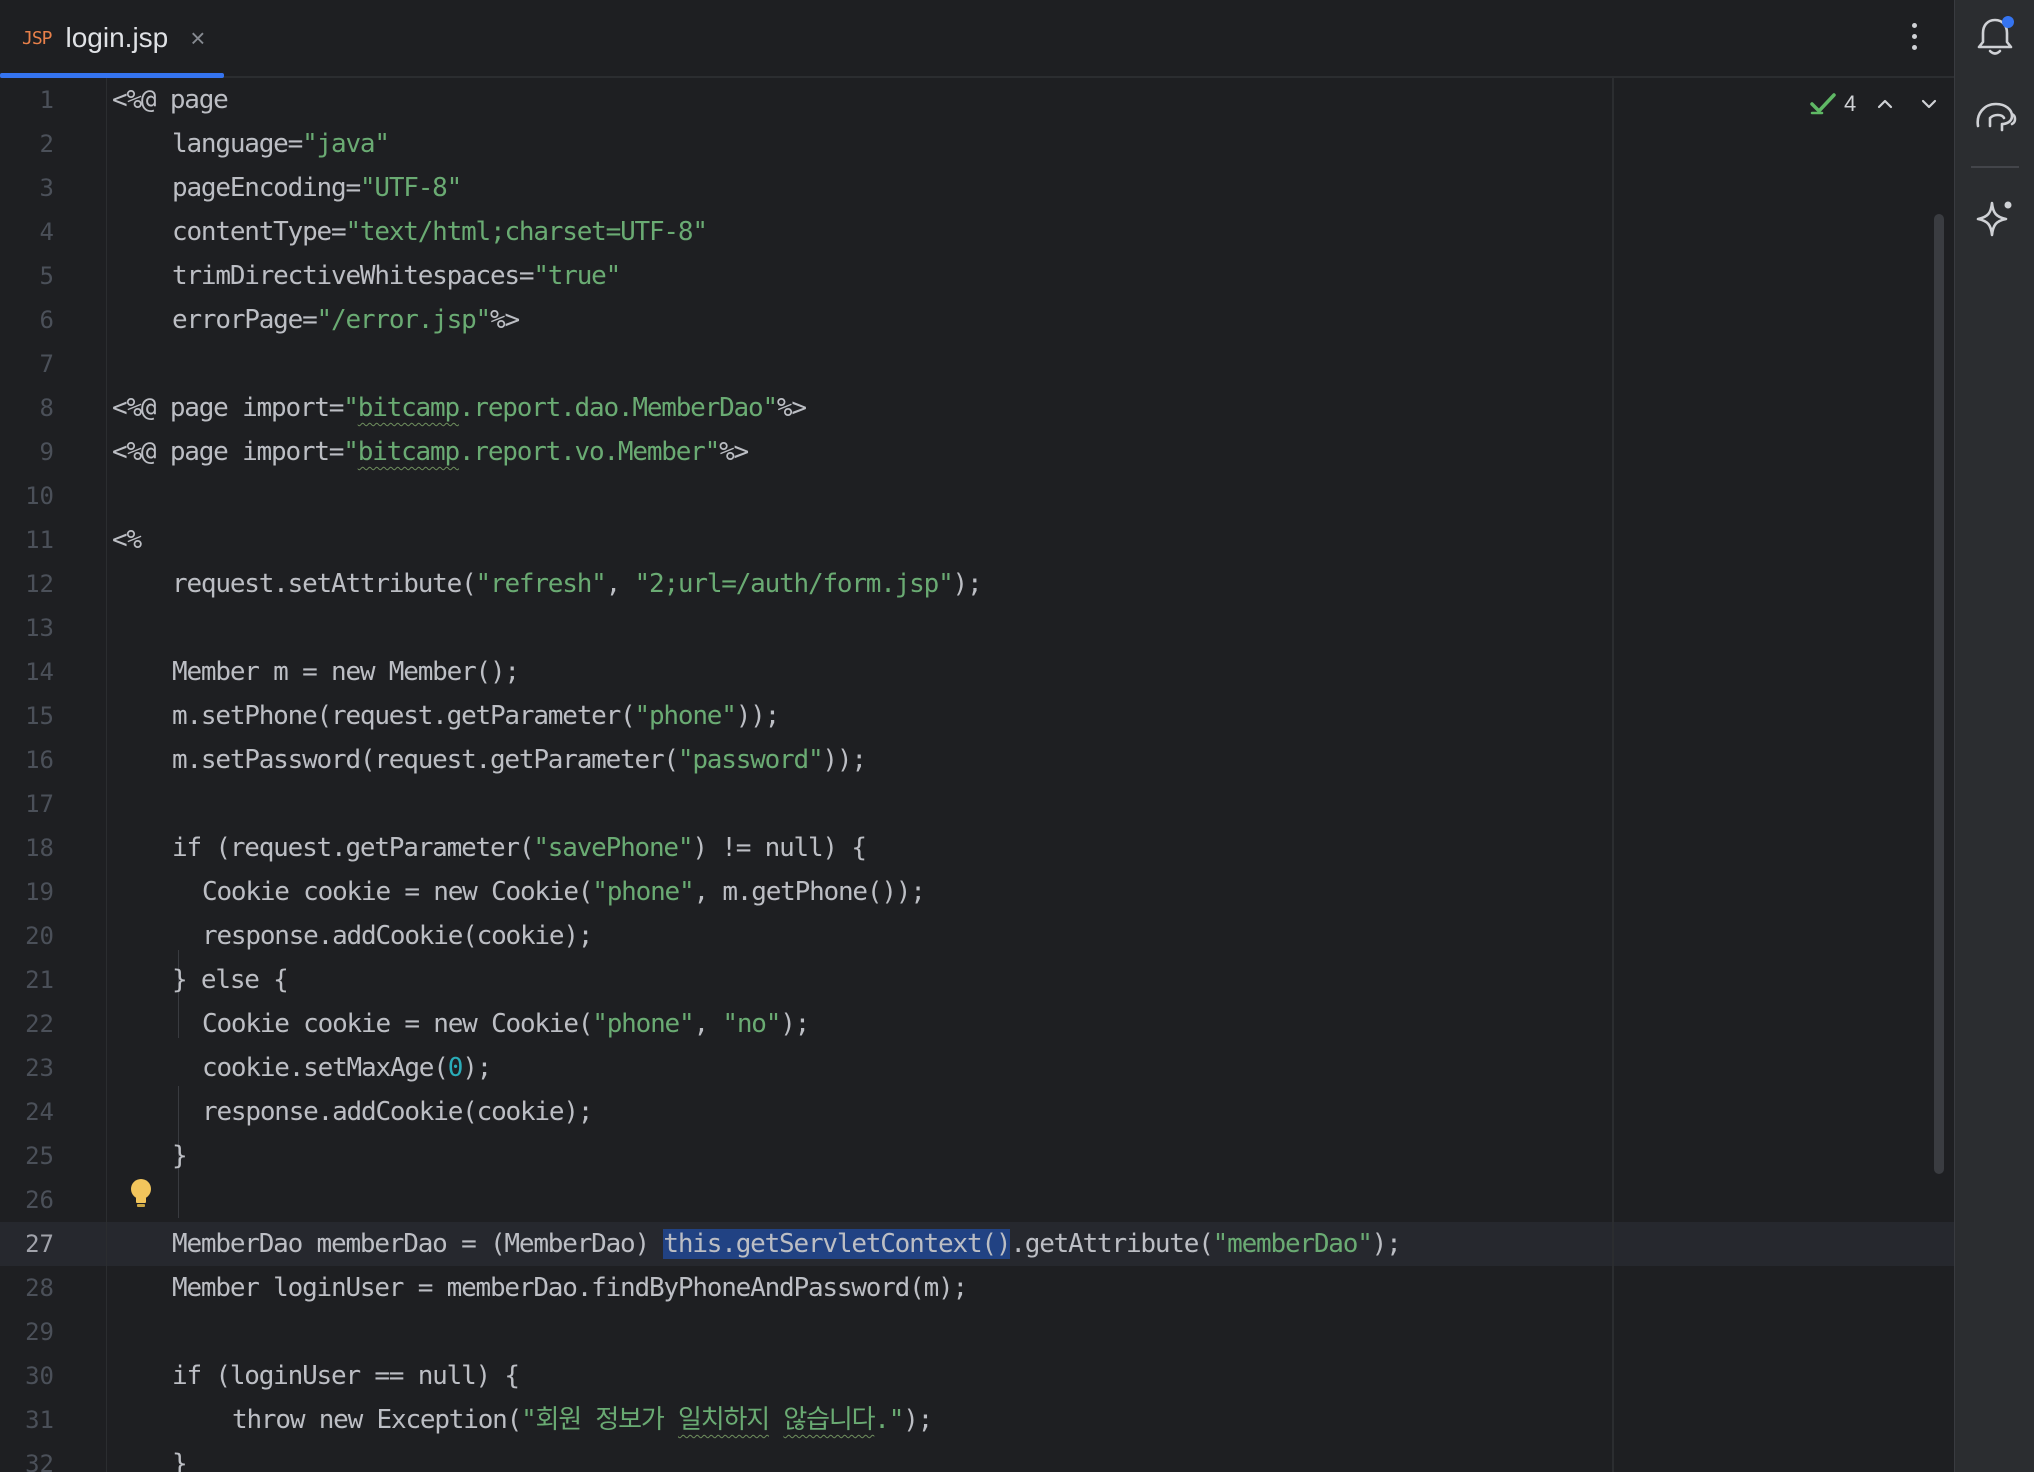 This screenshot has height=1472, width=2034. Describe the element at coordinates (1995, 36) in the screenshot. I see `notifications-button` at that location.